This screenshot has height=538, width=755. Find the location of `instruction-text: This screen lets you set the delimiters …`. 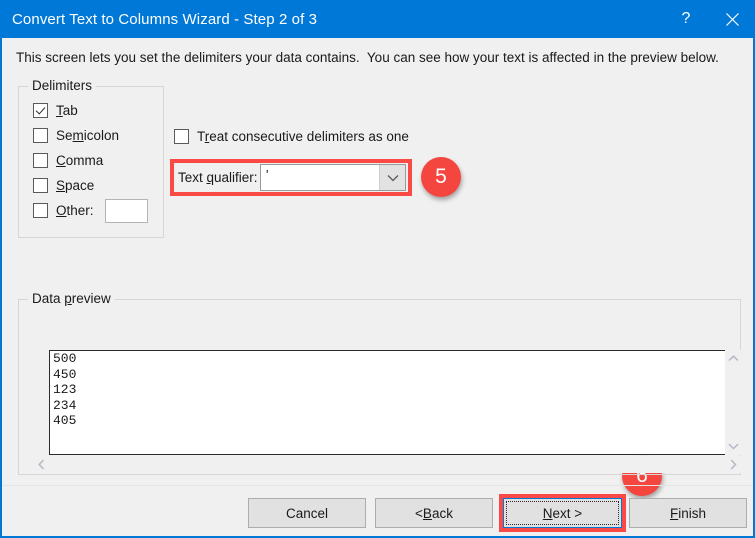

instruction-text: This screen lets you set the delimiters … is located at coordinates (367, 57).